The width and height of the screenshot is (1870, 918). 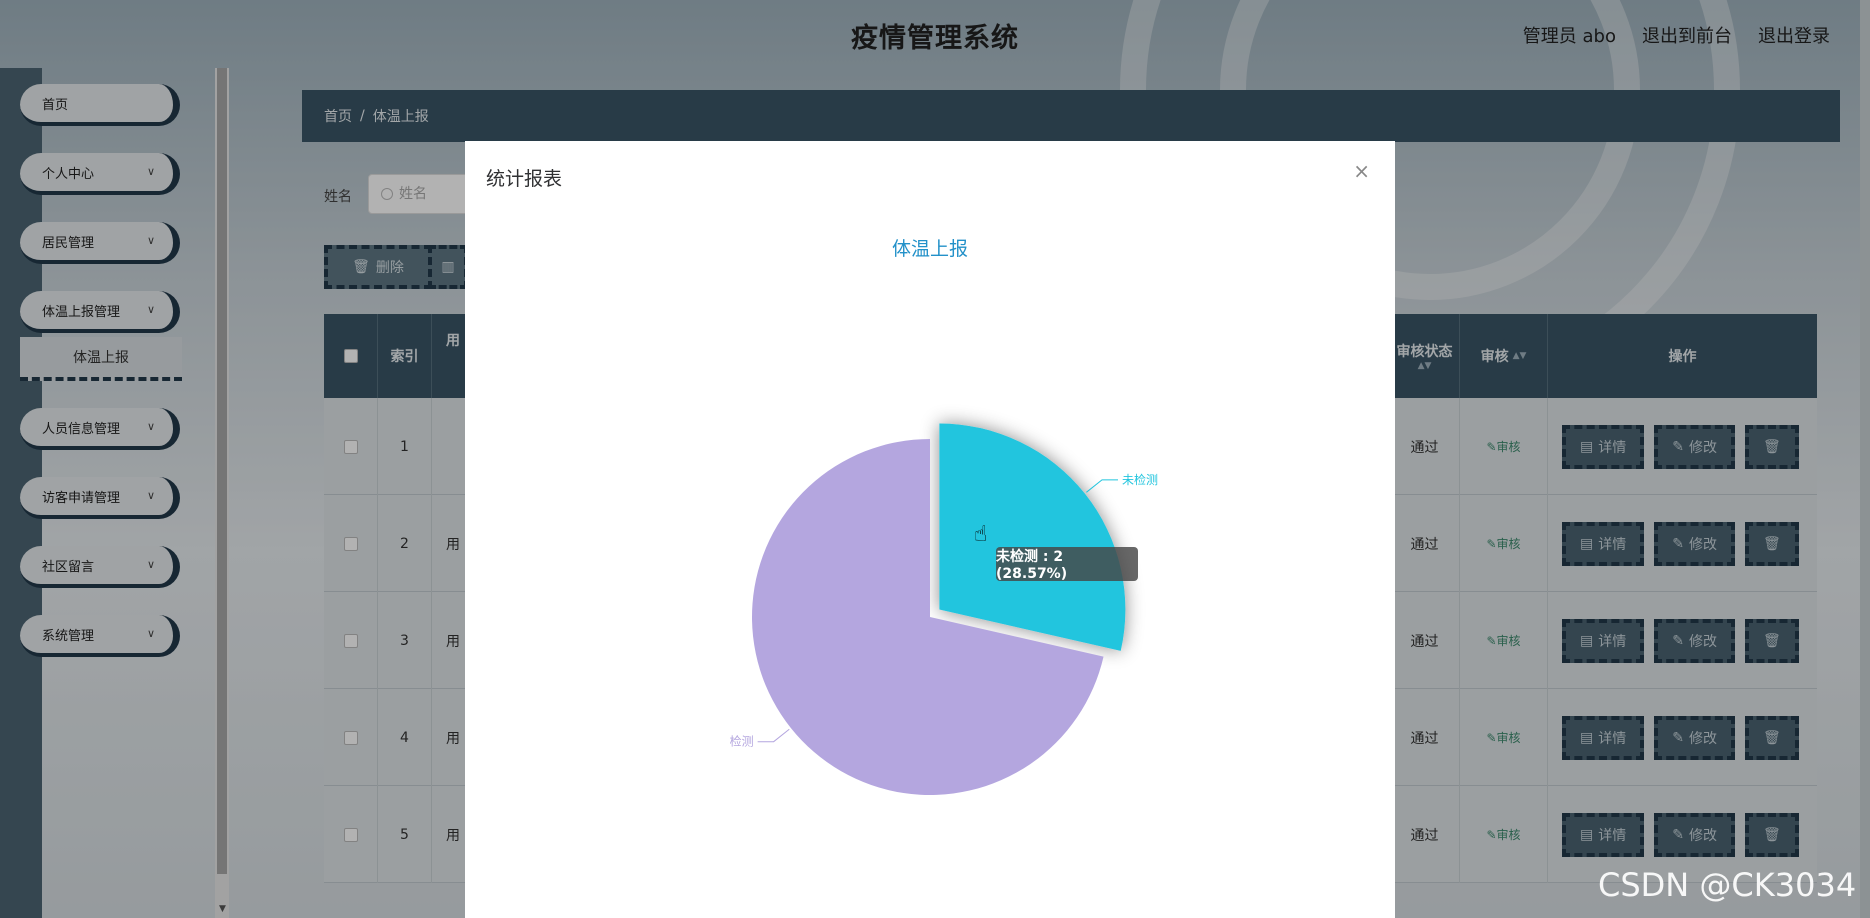 I want to click on pie-label: 未检测, so click(x=1140, y=479).